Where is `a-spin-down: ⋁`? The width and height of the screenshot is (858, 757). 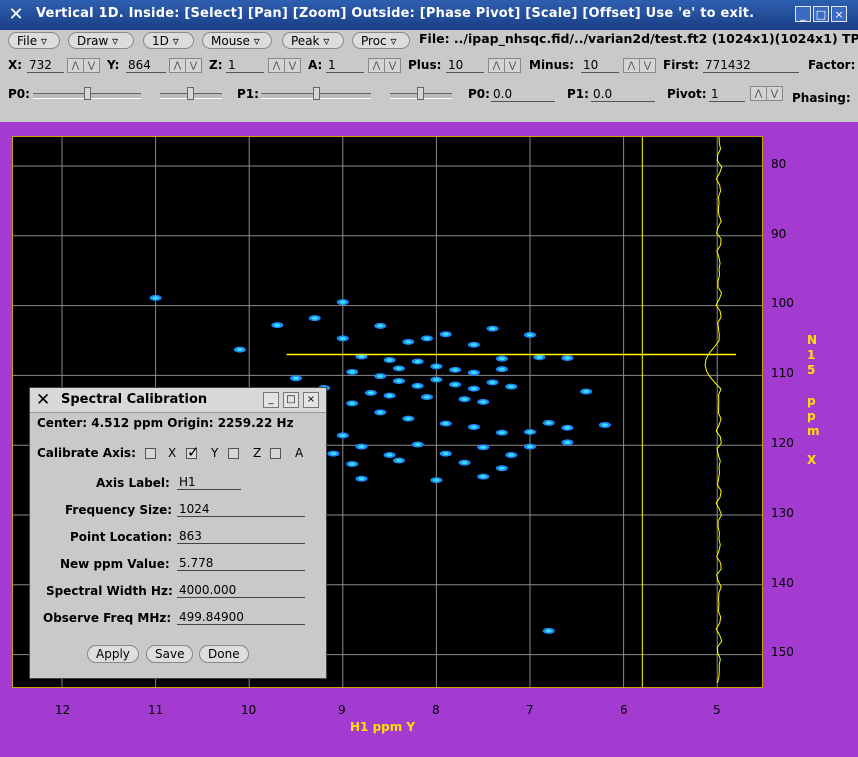 a-spin-down: ⋁ is located at coordinates (392, 65).